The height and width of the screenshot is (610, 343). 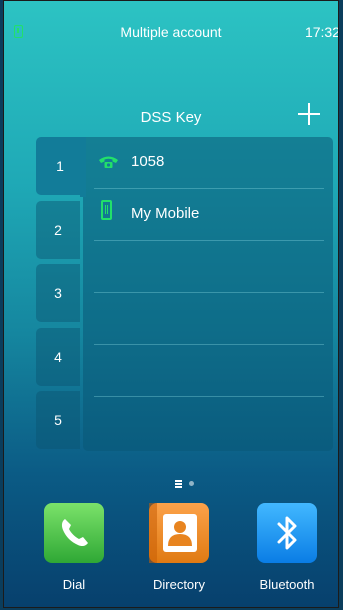 I want to click on tab-3: 3, so click(x=58, y=293).